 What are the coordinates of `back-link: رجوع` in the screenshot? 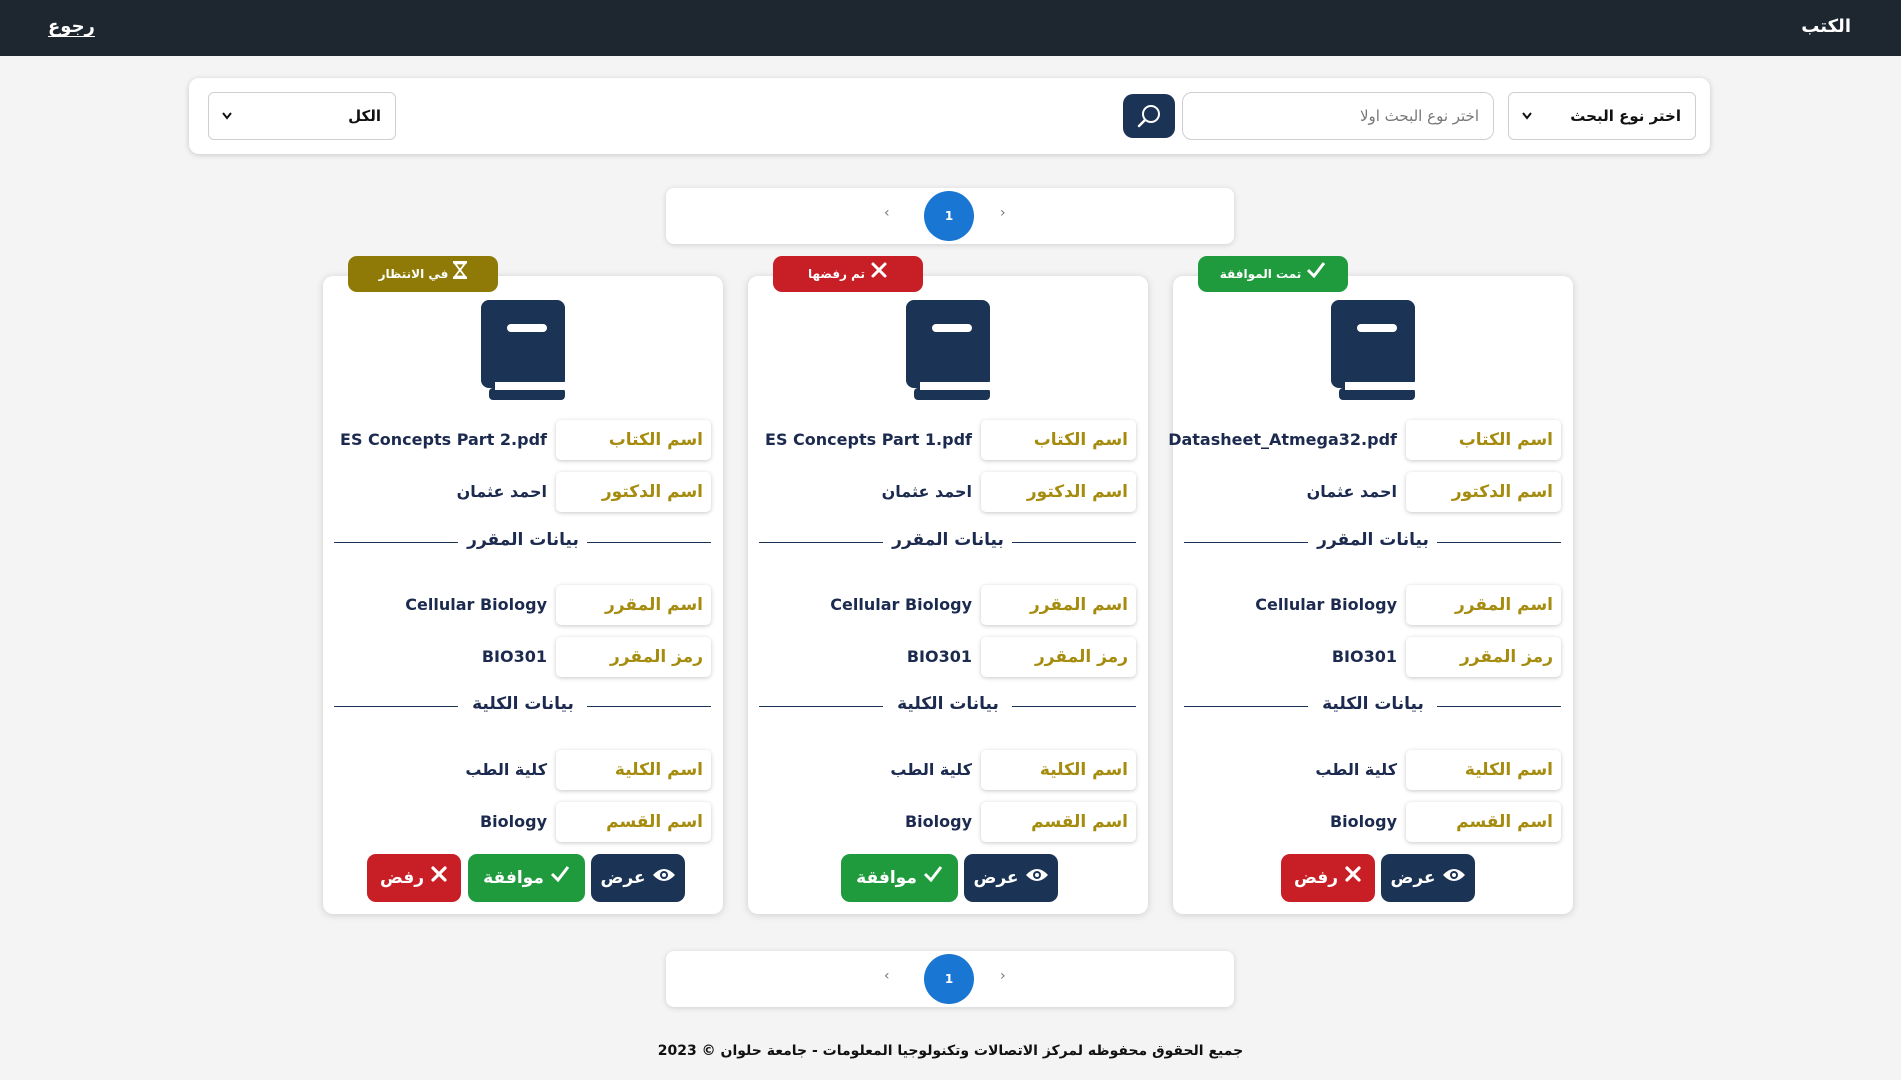 It's located at (71, 26).